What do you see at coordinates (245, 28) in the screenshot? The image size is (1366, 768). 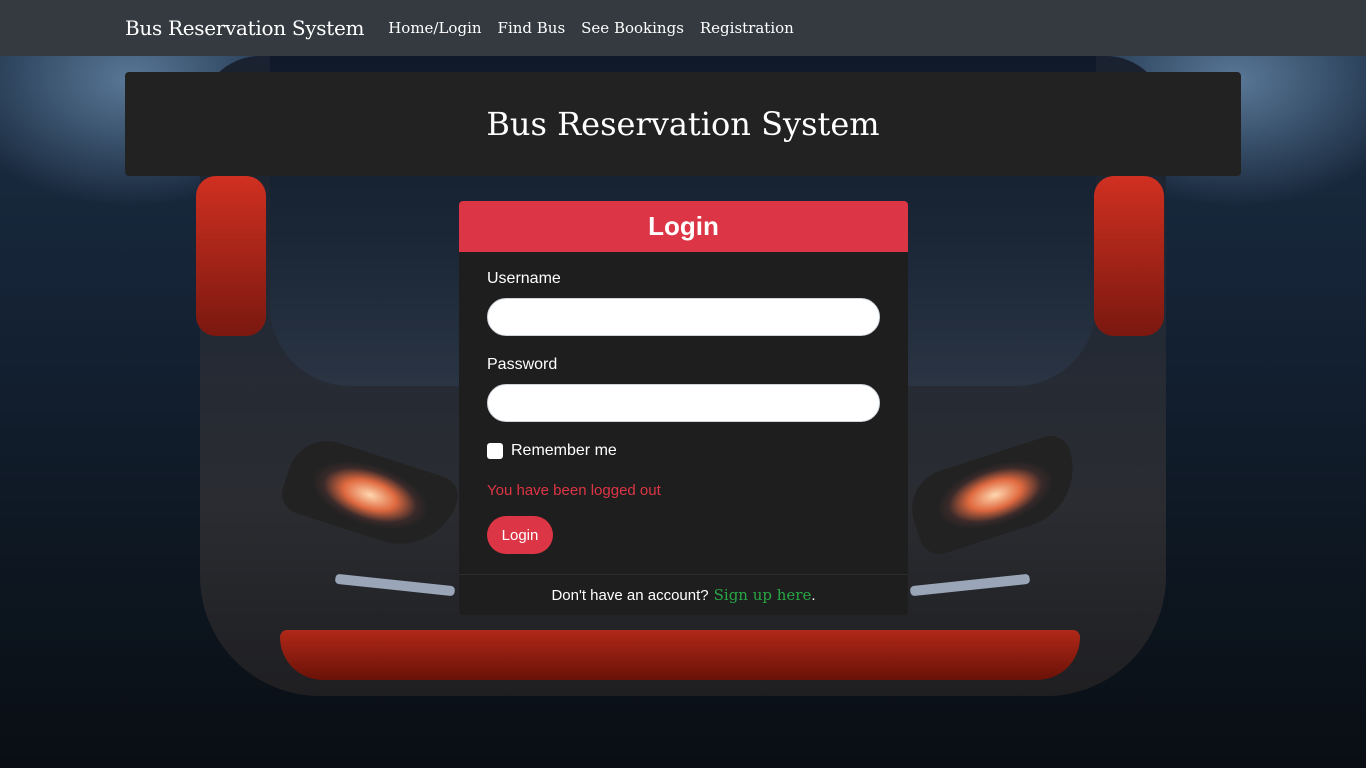 I see `navbar-brand: Bus Reservation System` at bounding box center [245, 28].